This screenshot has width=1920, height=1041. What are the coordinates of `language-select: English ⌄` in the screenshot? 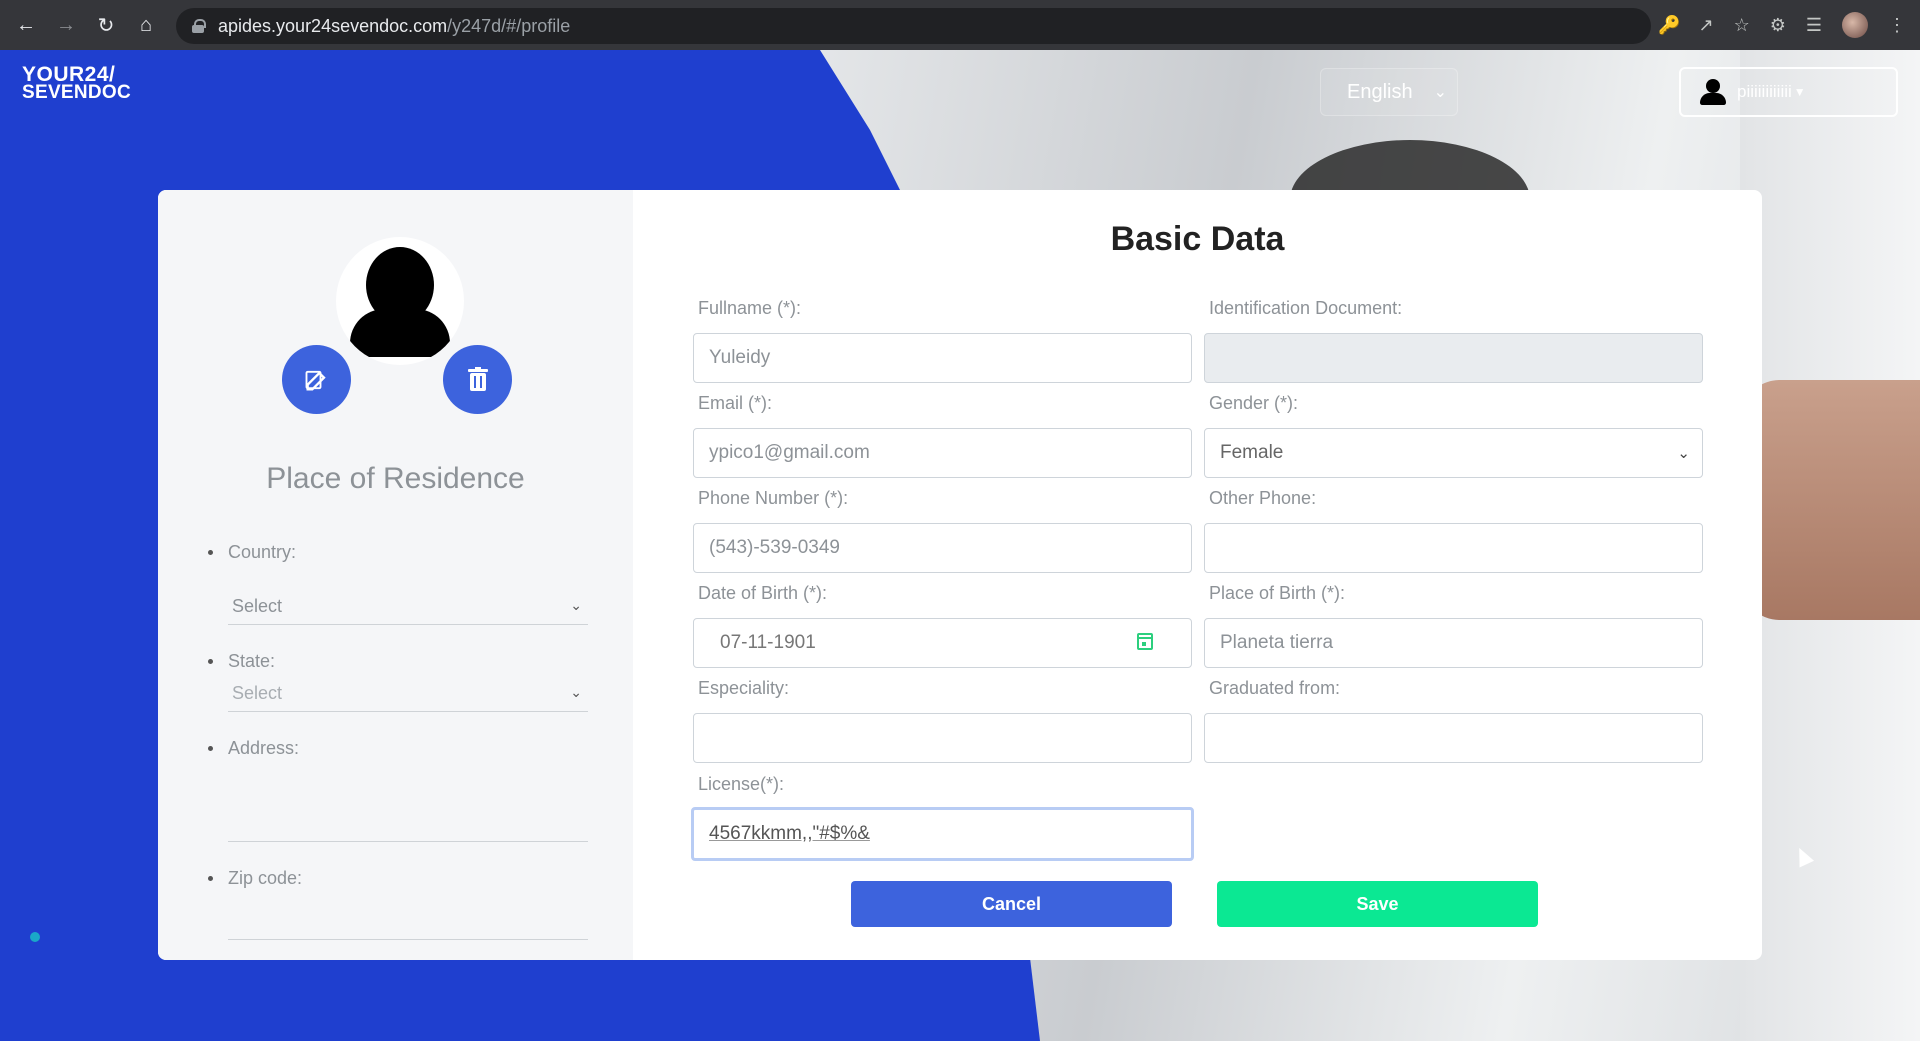 It's located at (1389, 92).